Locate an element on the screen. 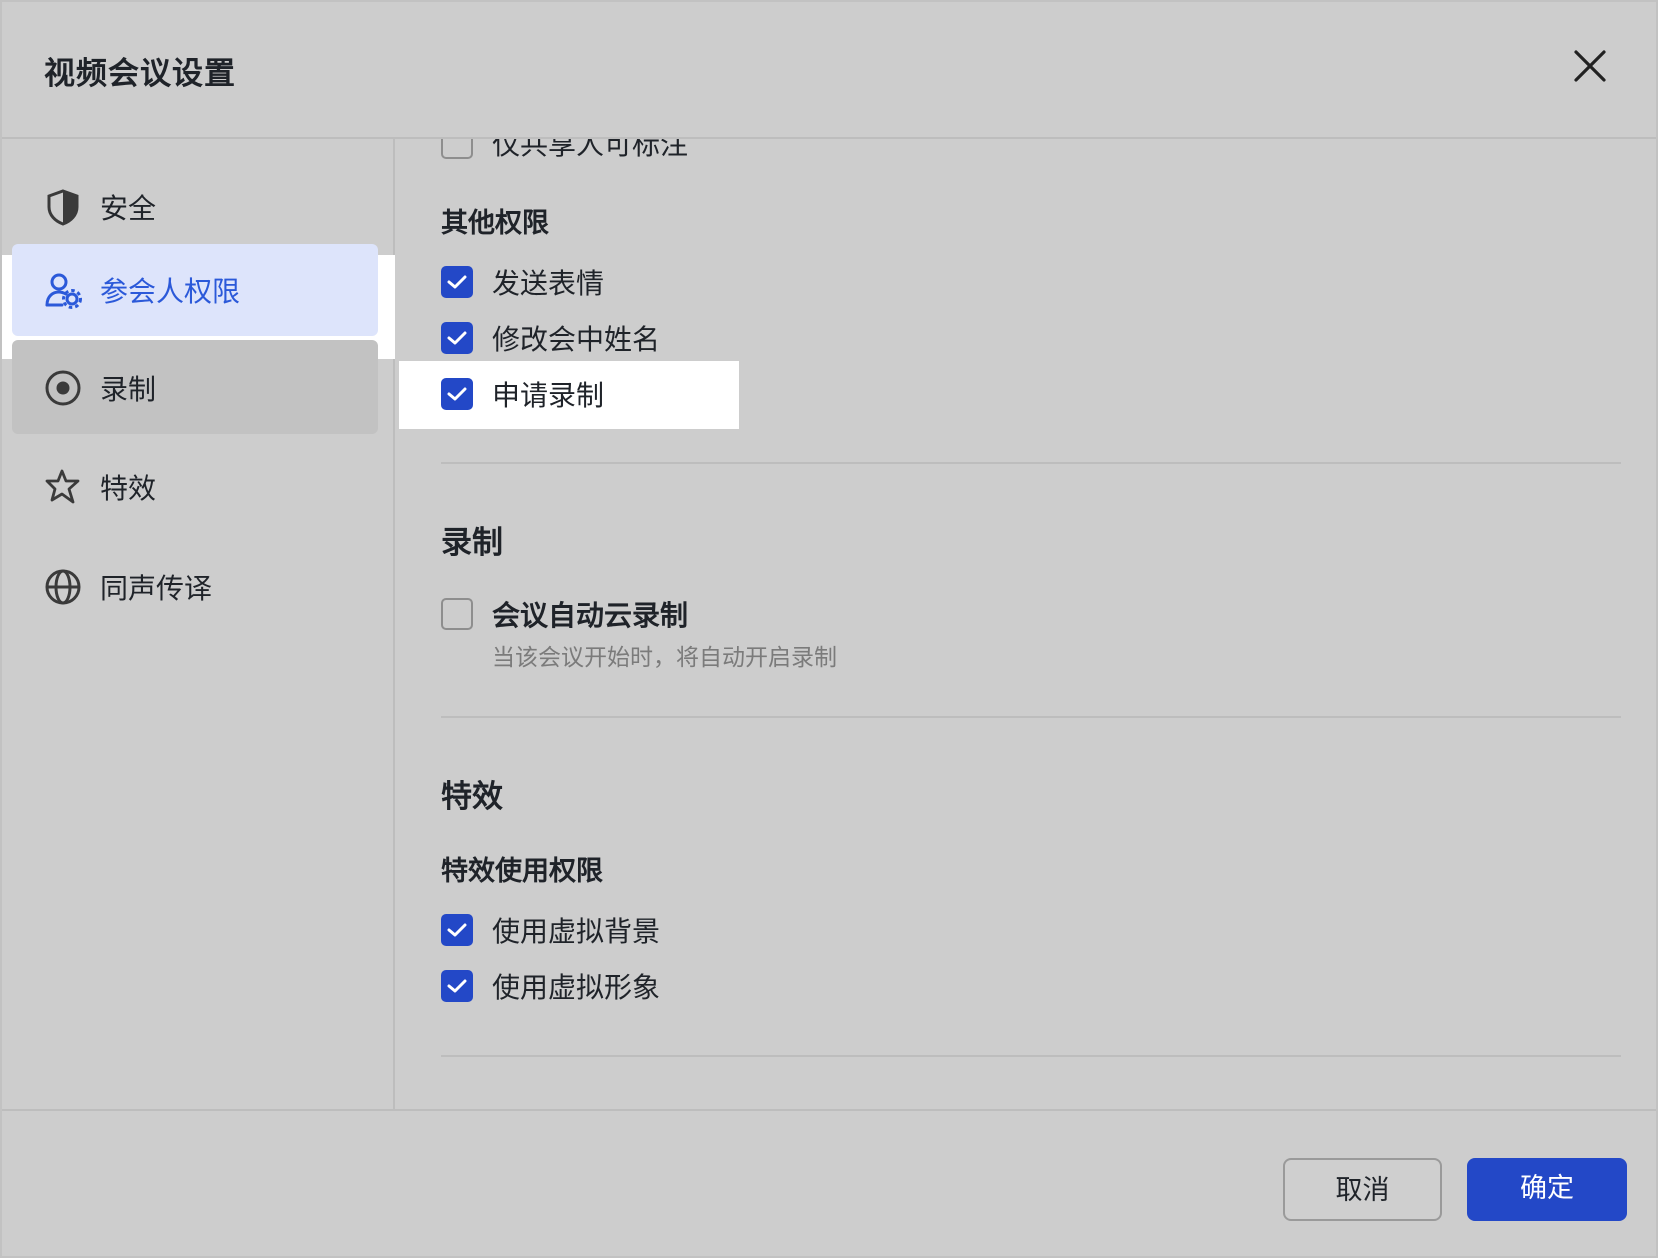 This screenshot has height=1258, width=1658. rename-label: 修改会中姓名 is located at coordinates (576, 339).